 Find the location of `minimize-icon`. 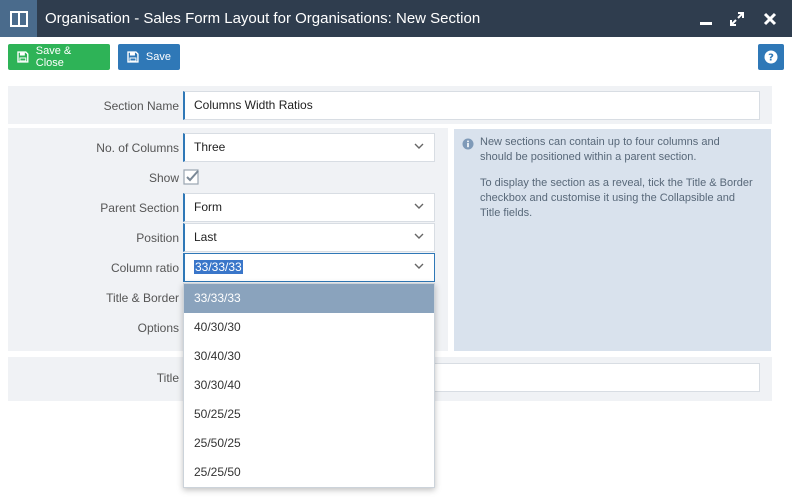

minimize-icon is located at coordinates (706, 18).